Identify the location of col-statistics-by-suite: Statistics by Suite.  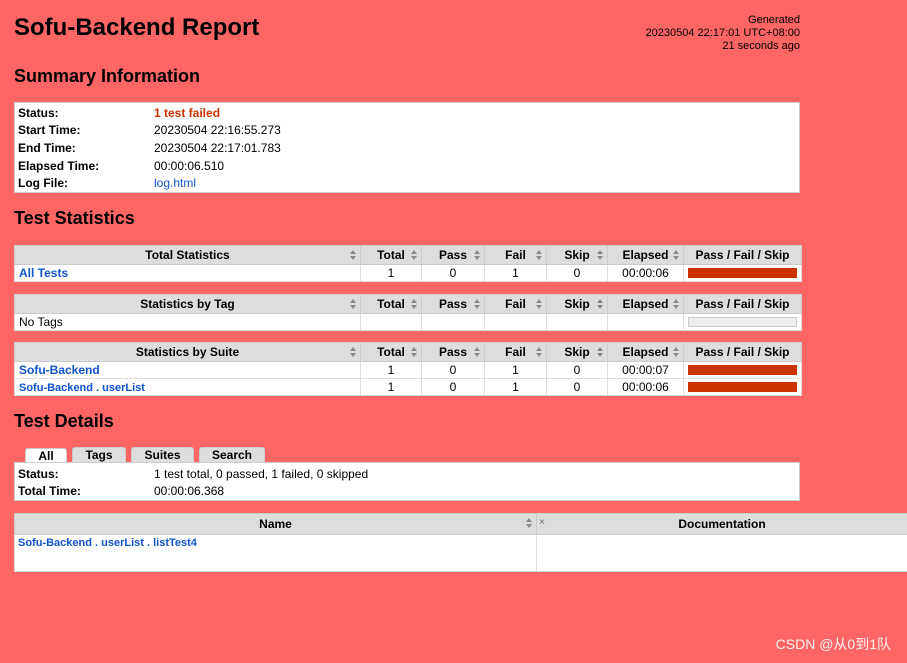
(187, 352).